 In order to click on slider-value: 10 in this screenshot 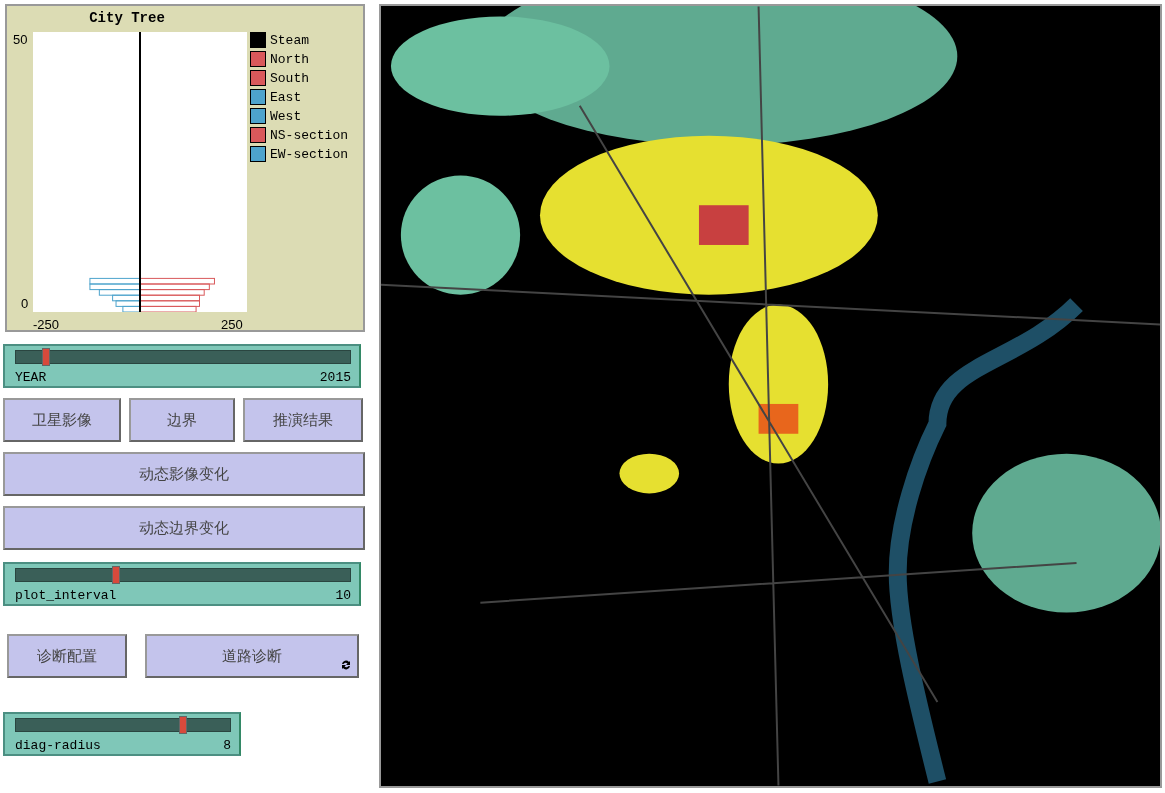, I will do `click(343, 595)`.